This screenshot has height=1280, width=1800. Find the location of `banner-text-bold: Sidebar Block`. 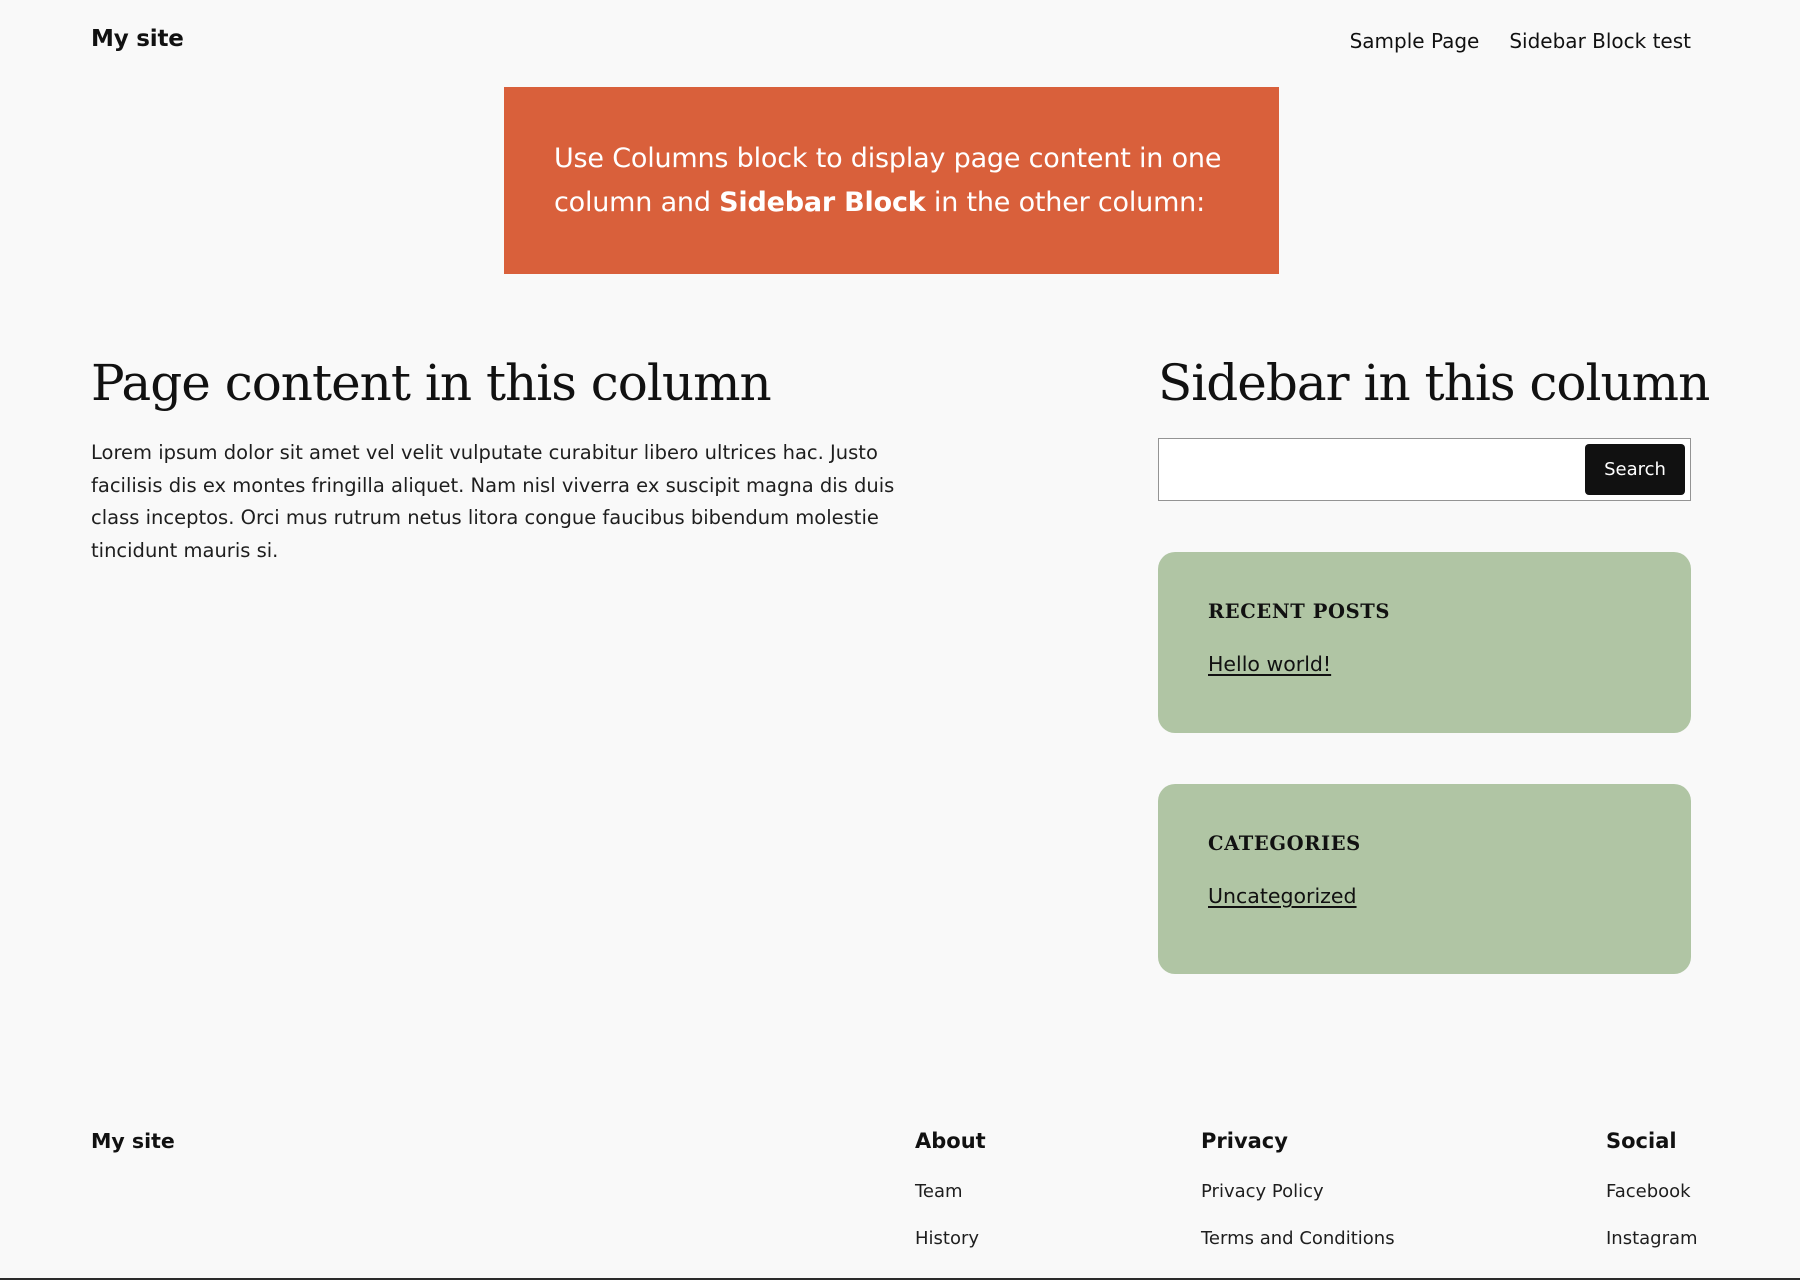

banner-text-bold: Sidebar Block is located at coordinates (822, 202).